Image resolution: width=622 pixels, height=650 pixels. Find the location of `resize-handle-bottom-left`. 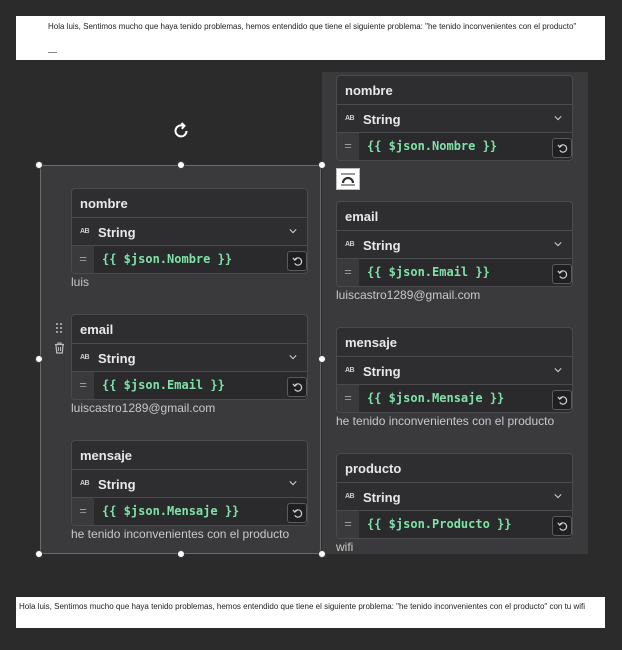

resize-handle-bottom-left is located at coordinates (39, 554).